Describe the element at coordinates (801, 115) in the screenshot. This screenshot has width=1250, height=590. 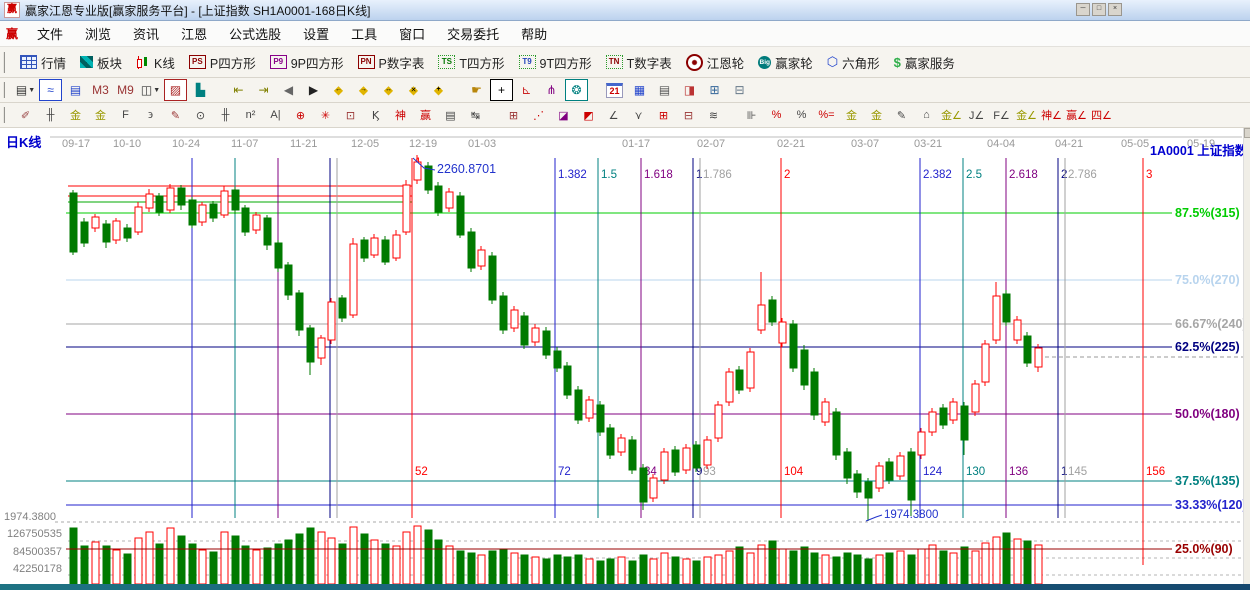
I see `percent-tool: %` at that location.